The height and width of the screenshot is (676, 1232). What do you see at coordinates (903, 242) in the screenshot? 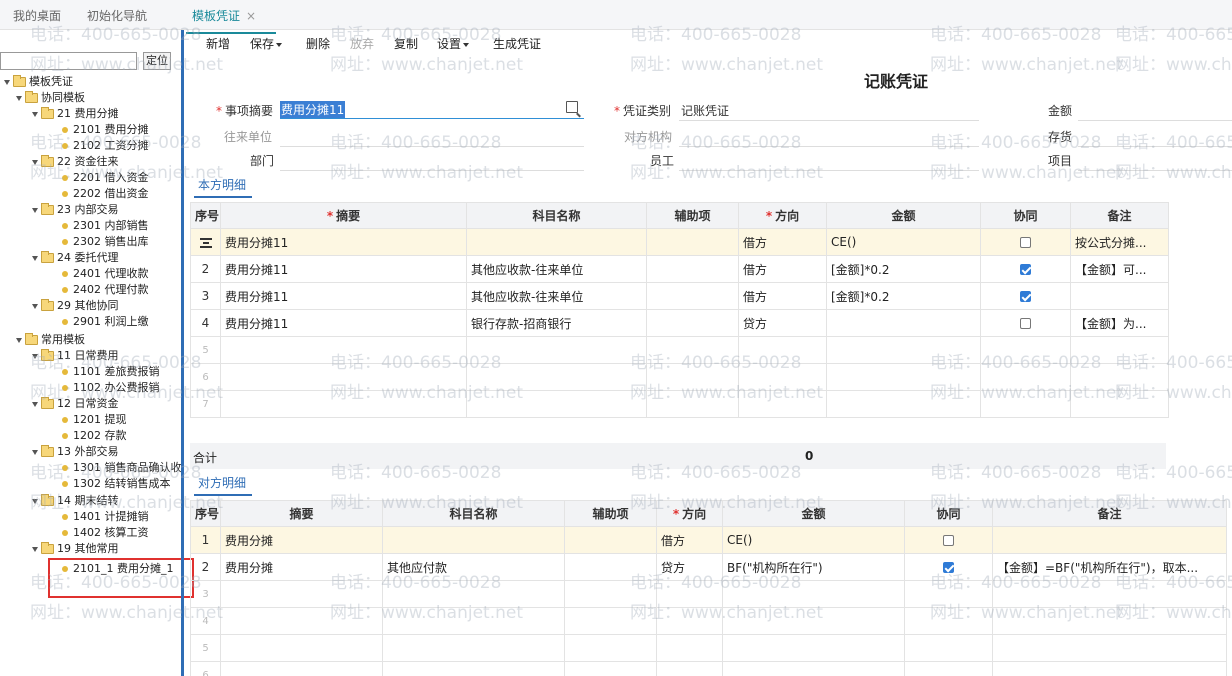
I see `cell-amount: CE()` at bounding box center [903, 242].